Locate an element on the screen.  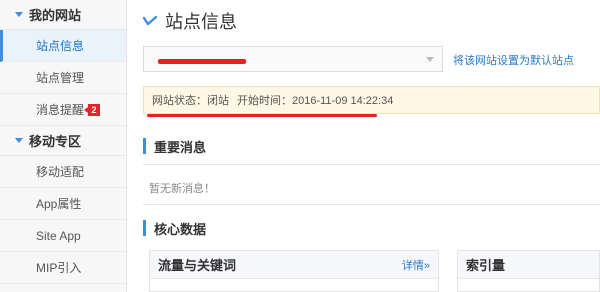
sidebar-item-app-props: App属性 is located at coordinates (63, 204).